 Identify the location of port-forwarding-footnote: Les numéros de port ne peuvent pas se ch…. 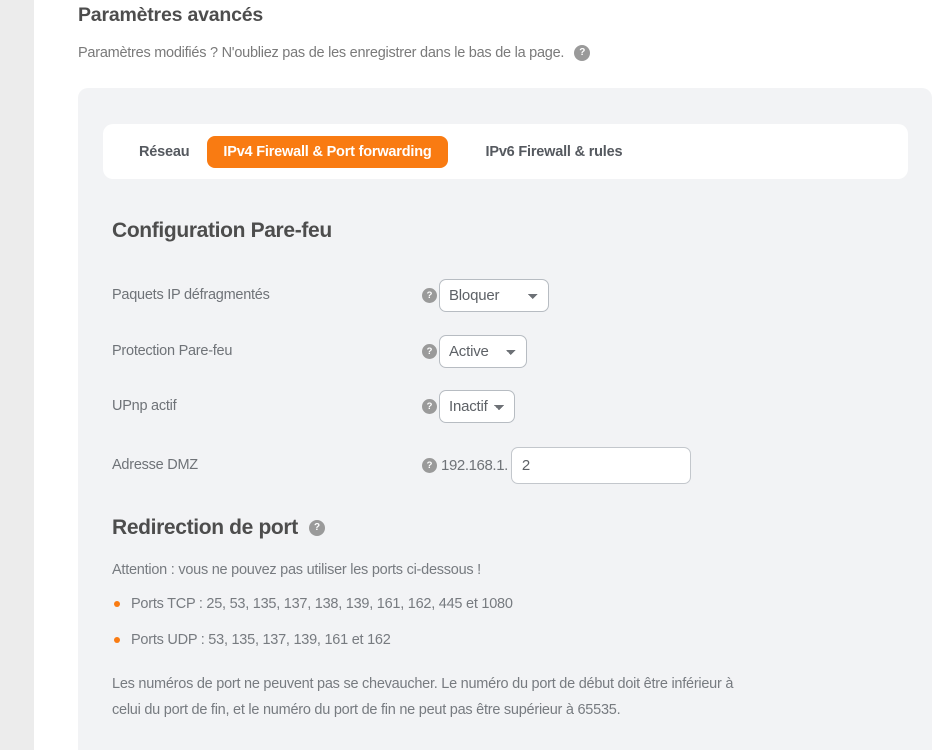
(423, 697).